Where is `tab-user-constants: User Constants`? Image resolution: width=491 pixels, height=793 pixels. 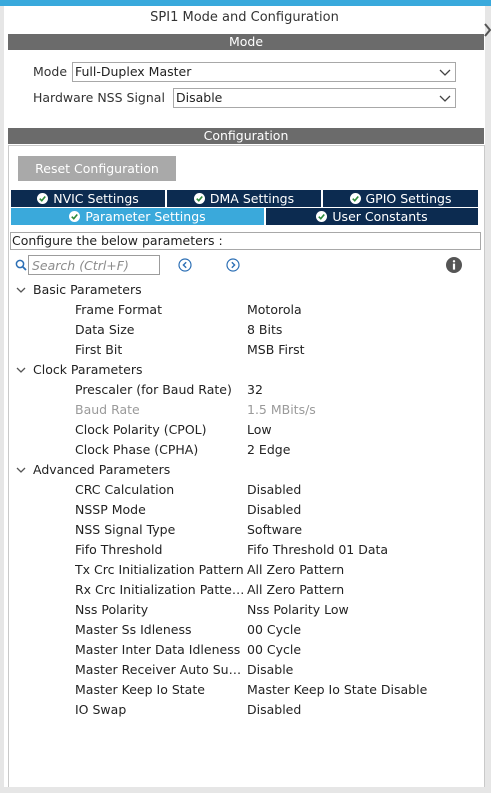
tab-user-constants: User Constants is located at coordinates (372, 216).